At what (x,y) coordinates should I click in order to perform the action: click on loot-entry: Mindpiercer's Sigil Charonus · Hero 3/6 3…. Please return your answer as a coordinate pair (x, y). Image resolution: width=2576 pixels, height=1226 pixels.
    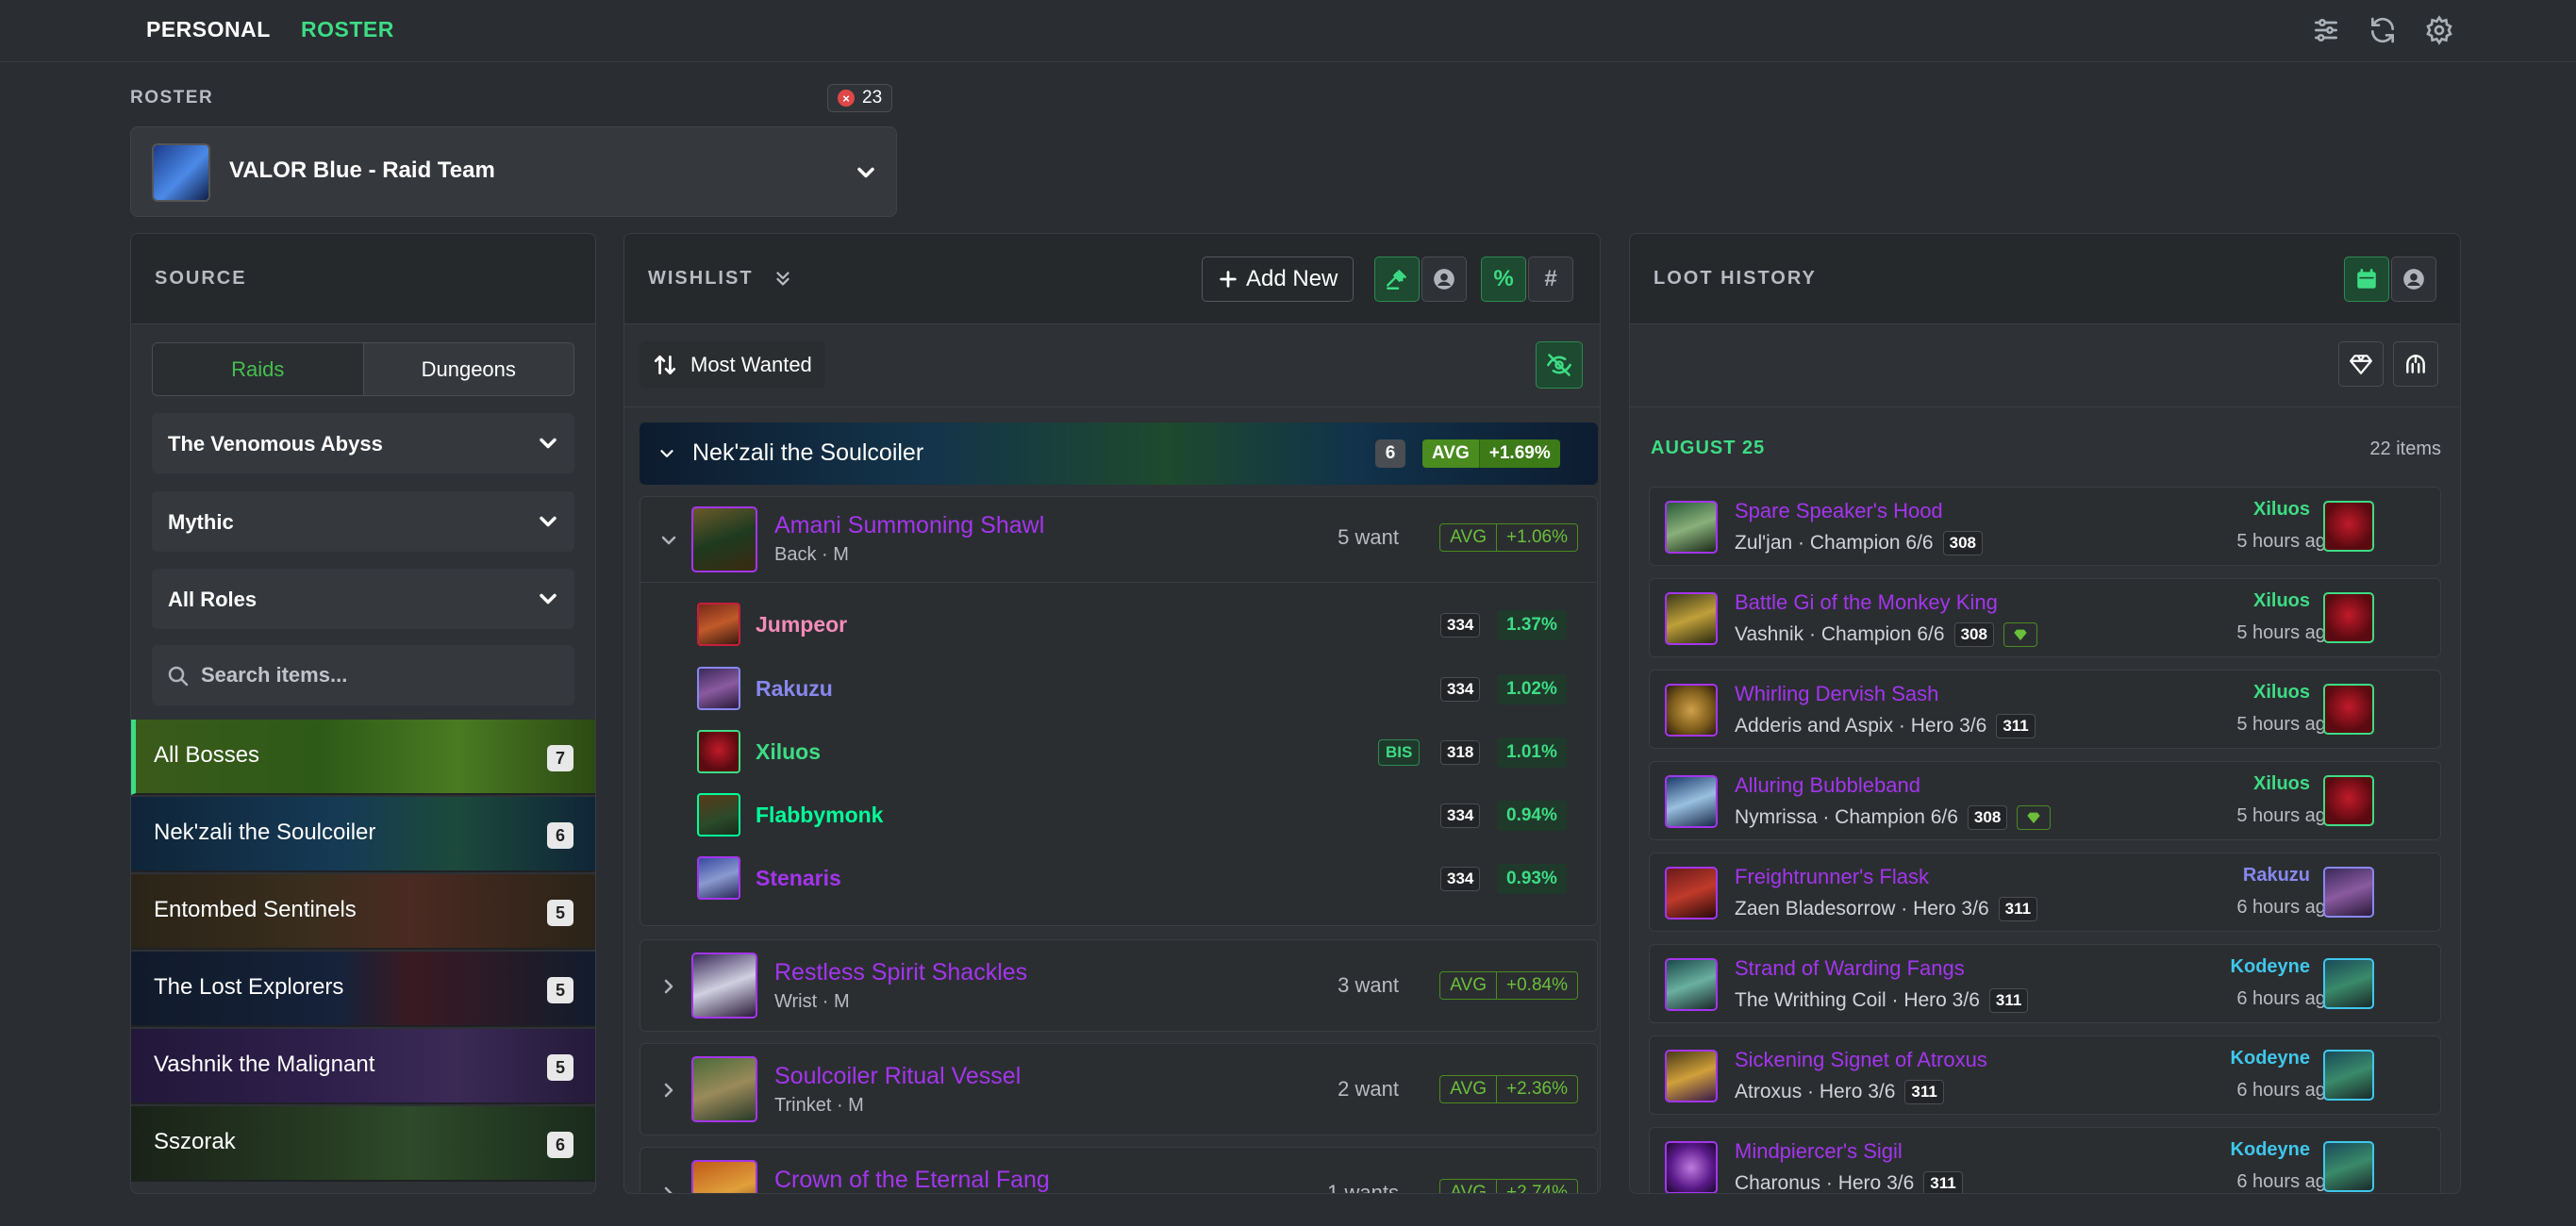
    Looking at the image, I should click on (2045, 1160).